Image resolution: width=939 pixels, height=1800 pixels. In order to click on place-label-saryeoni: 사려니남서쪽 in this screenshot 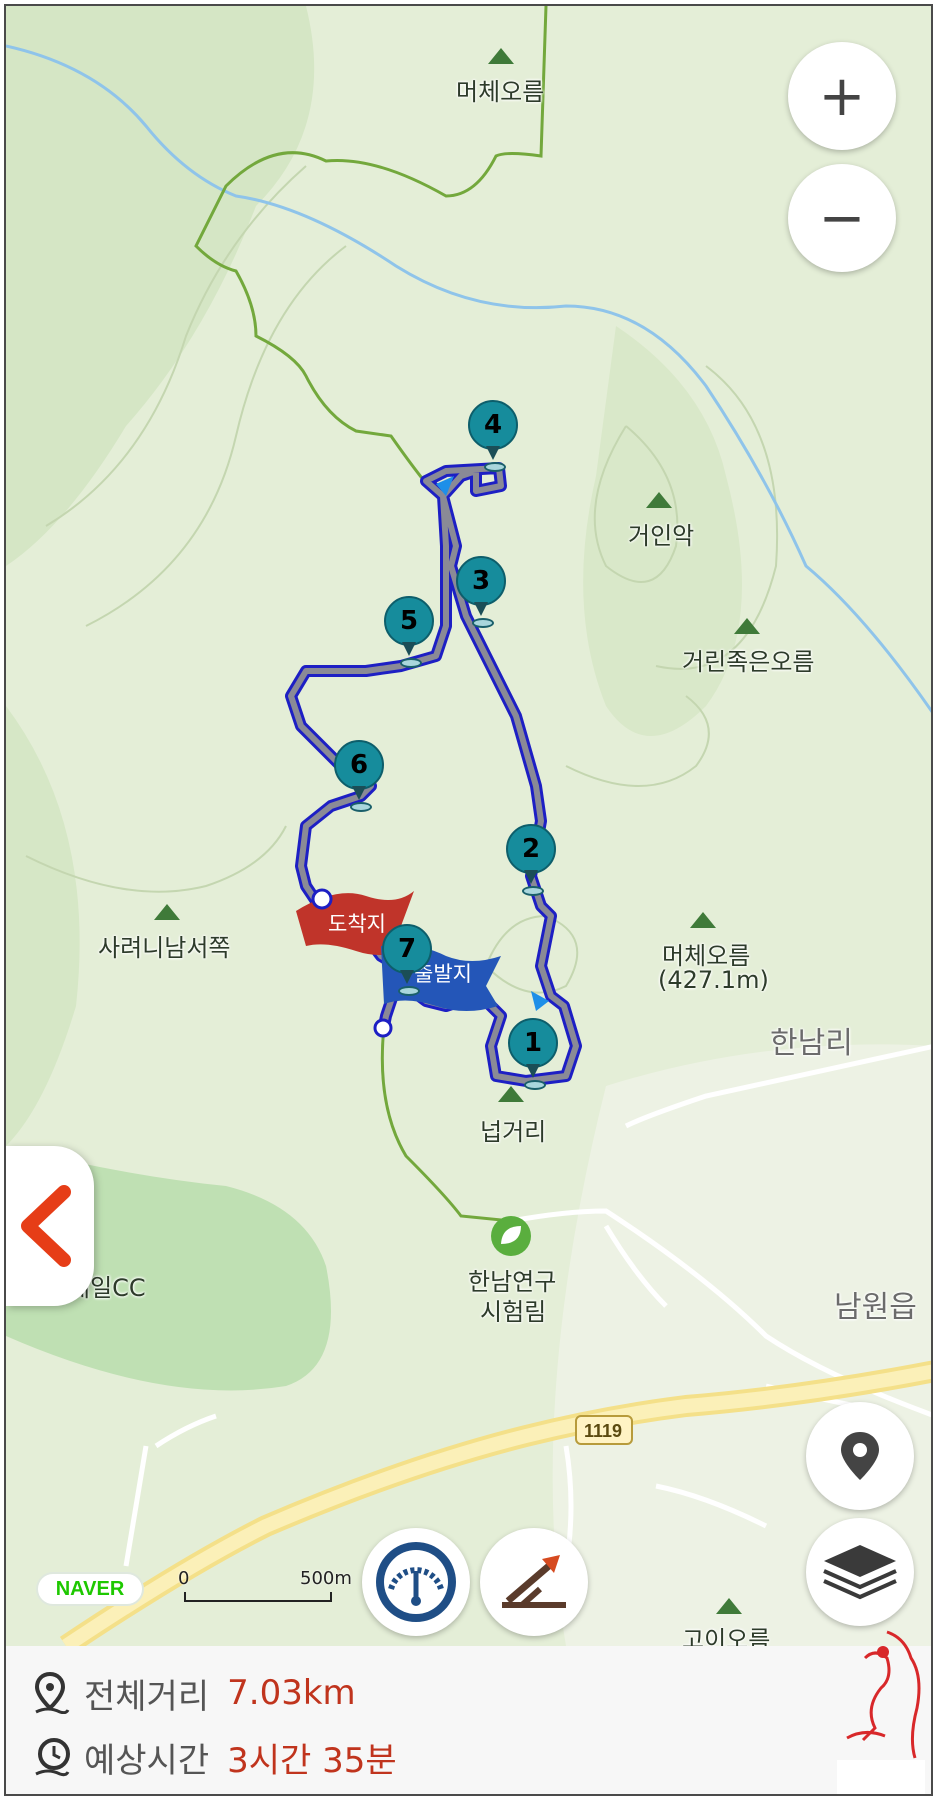, I will do `click(164, 948)`.